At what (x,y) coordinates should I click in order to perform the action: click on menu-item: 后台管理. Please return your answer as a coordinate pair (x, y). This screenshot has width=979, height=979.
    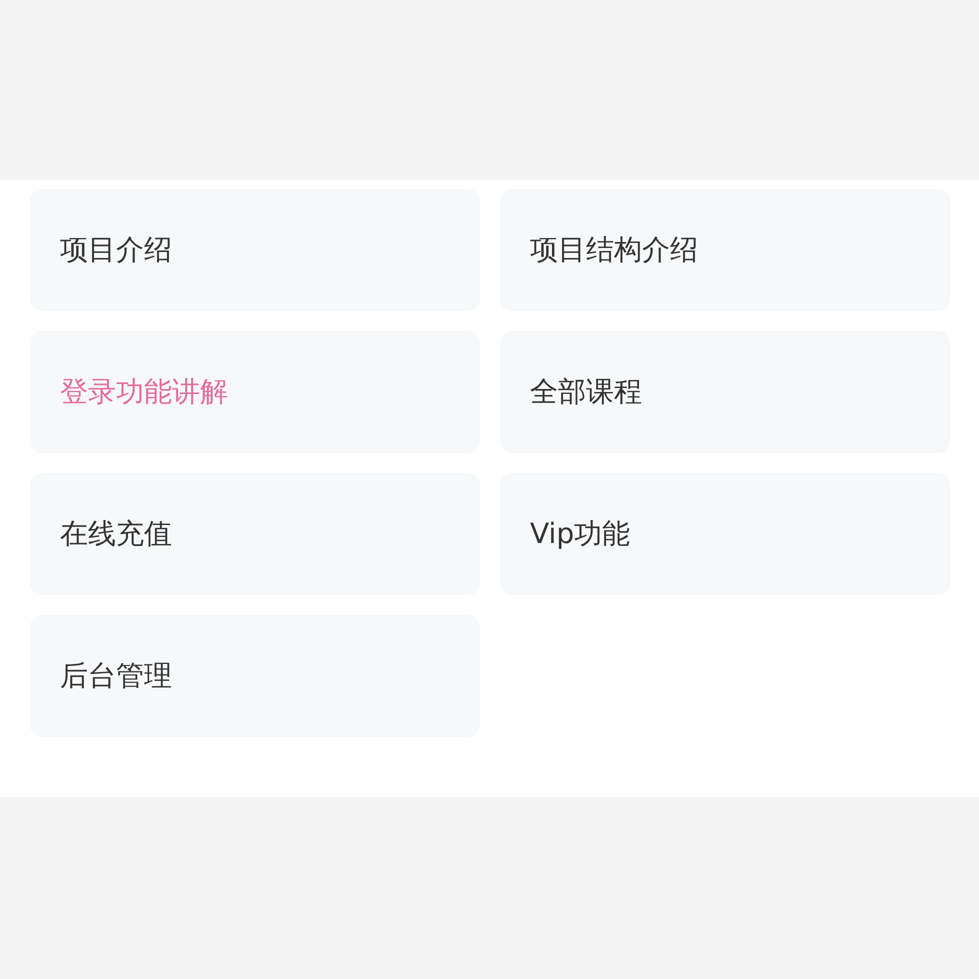
    Looking at the image, I should click on (255, 676).